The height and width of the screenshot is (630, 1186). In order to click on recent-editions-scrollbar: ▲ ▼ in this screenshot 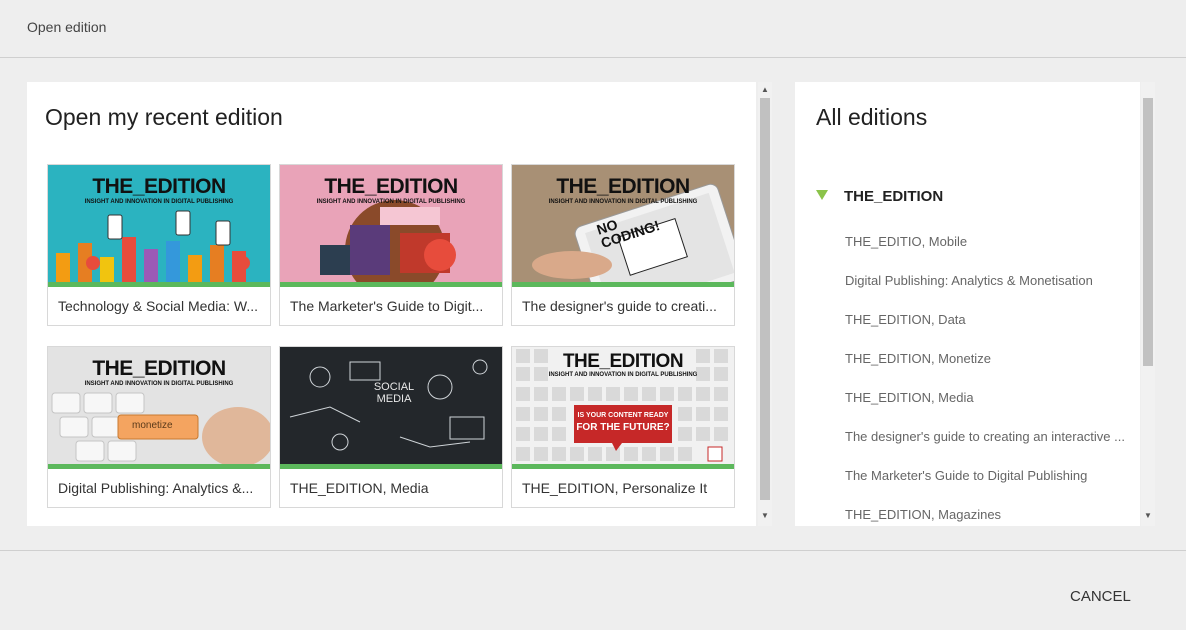, I will do `click(765, 304)`.